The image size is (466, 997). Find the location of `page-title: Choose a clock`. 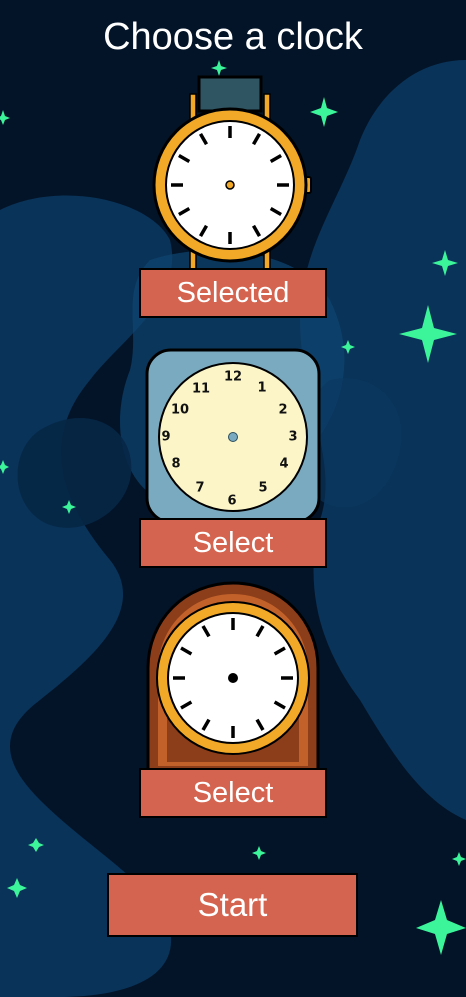

page-title: Choose a clock is located at coordinates (233, 37).